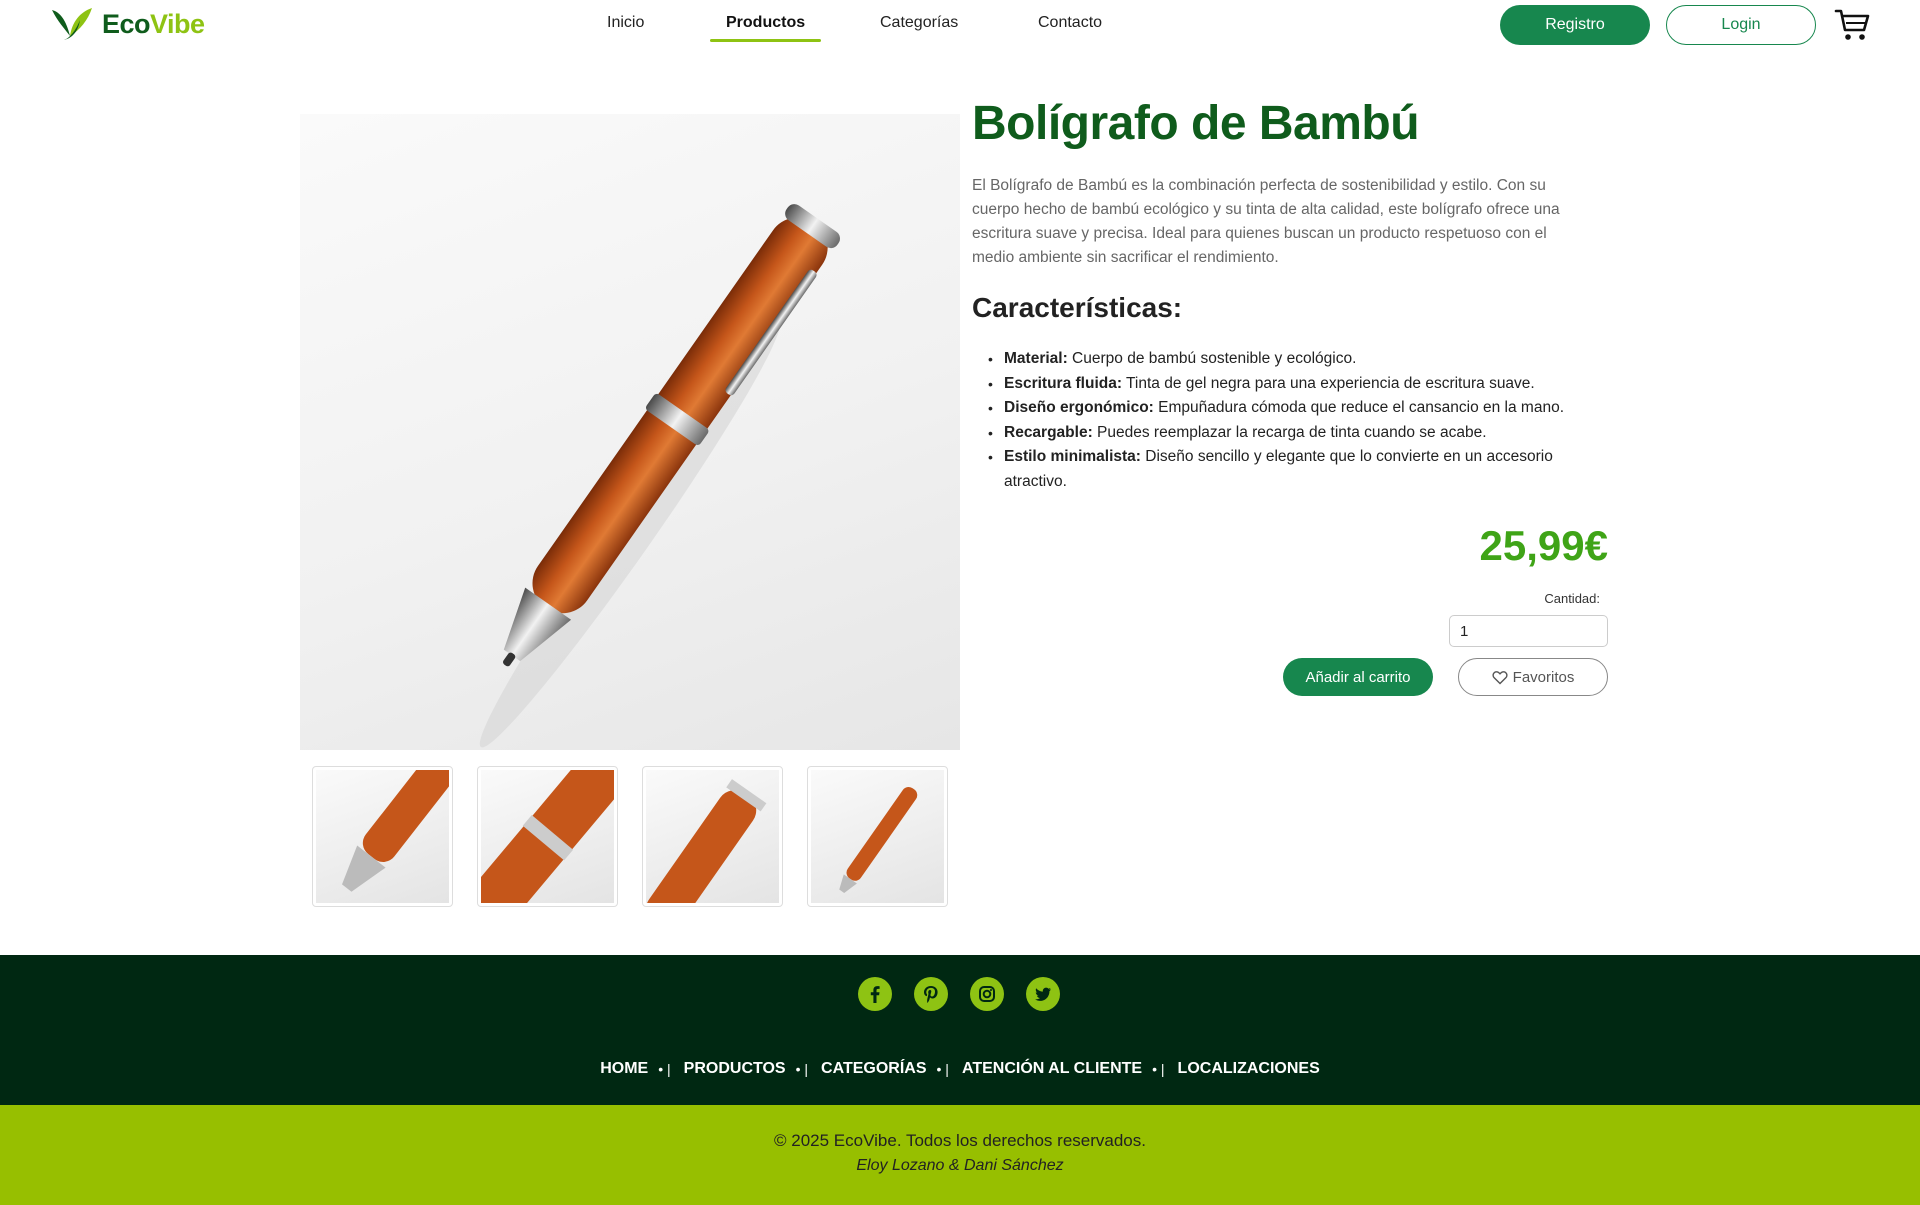 This screenshot has width=1920, height=1205. What do you see at coordinates (630, 836) in the screenshot?
I see `thumbnail-strip` at bounding box center [630, 836].